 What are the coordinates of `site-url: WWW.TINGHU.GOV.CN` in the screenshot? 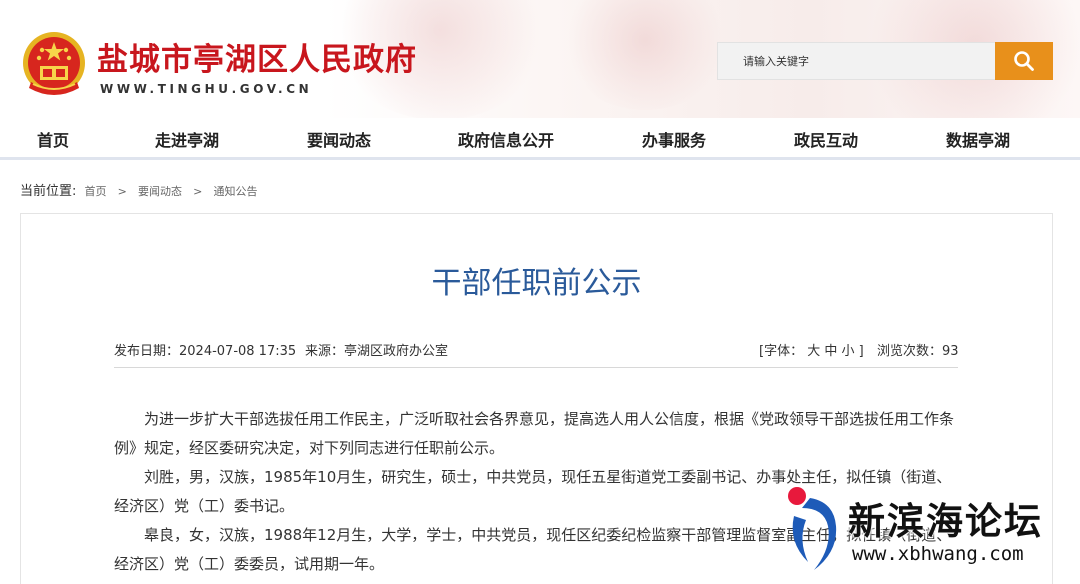 It's located at (206, 89).